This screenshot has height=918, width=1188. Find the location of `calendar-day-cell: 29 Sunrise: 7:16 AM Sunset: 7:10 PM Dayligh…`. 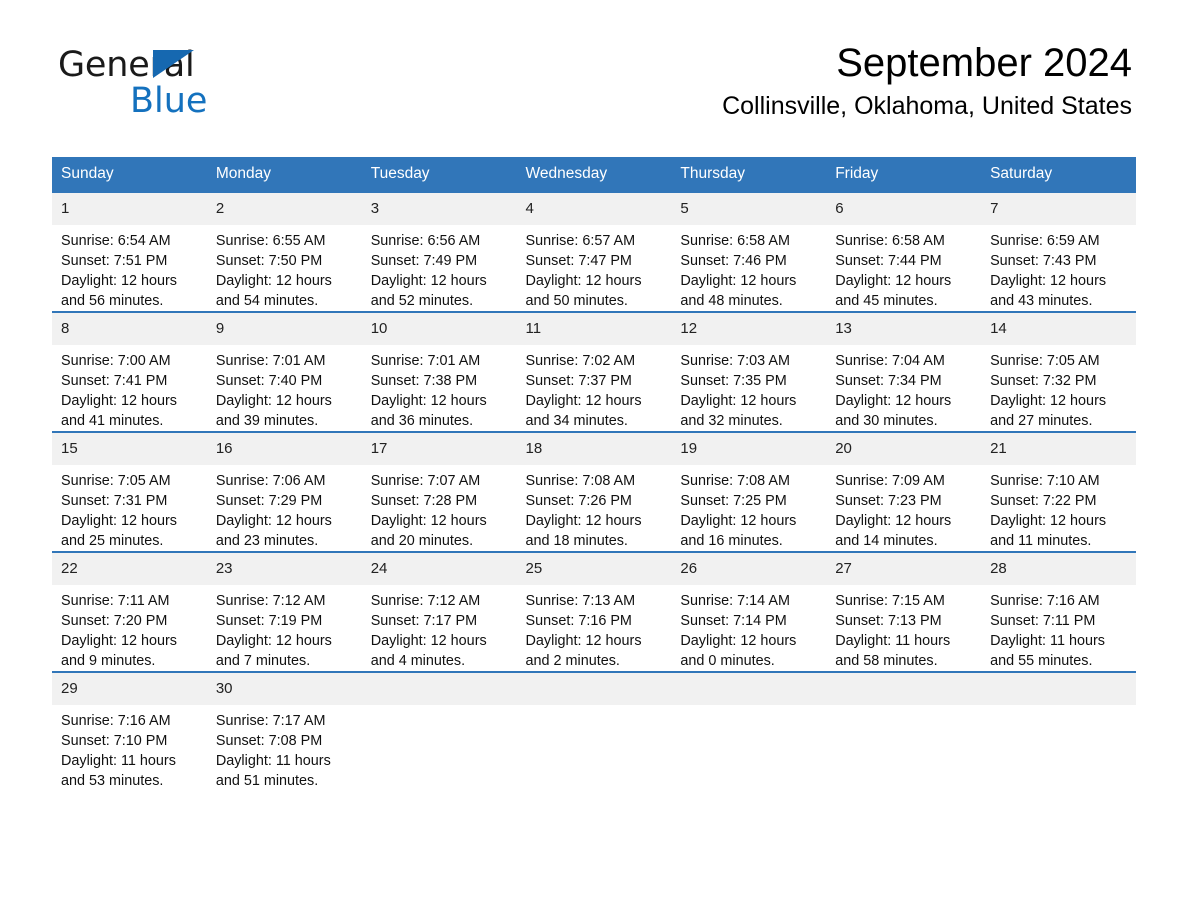

calendar-day-cell: 29 Sunrise: 7:16 AM Sunset: 7:10 PM Dayligh… is located at coordinates (129, 732).